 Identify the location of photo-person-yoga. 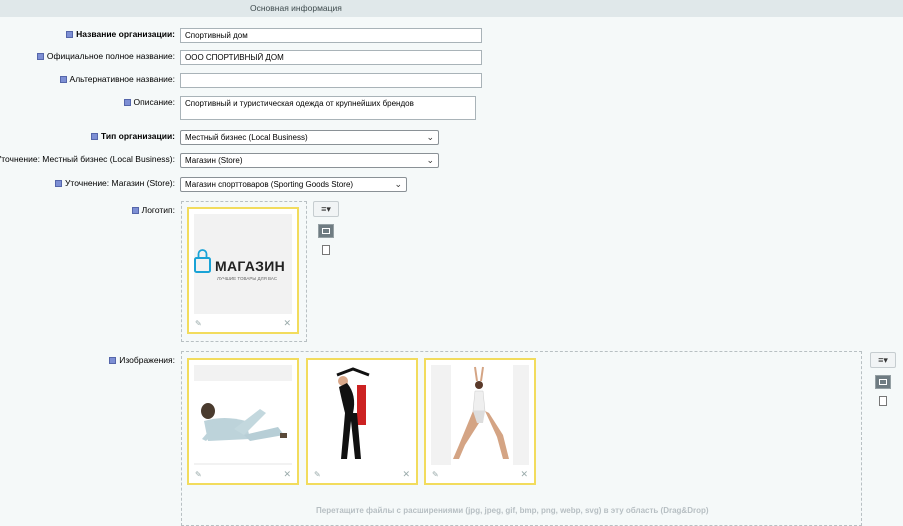
(482, 415).